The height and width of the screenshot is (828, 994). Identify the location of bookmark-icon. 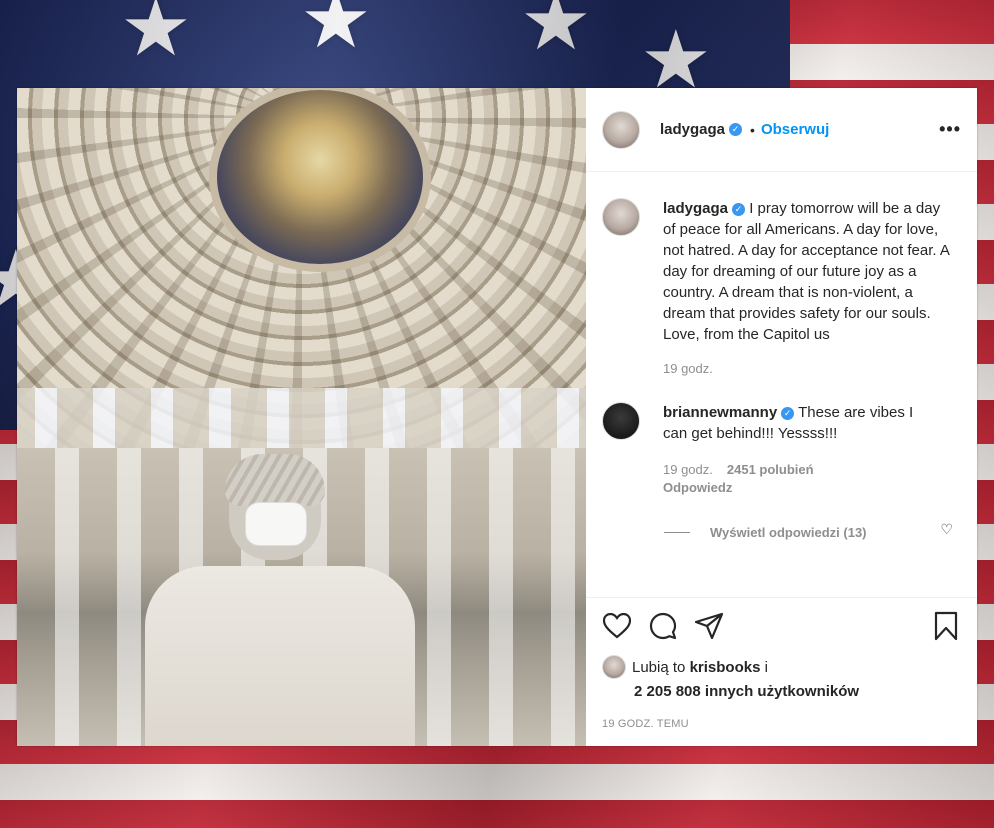
(946, 626).